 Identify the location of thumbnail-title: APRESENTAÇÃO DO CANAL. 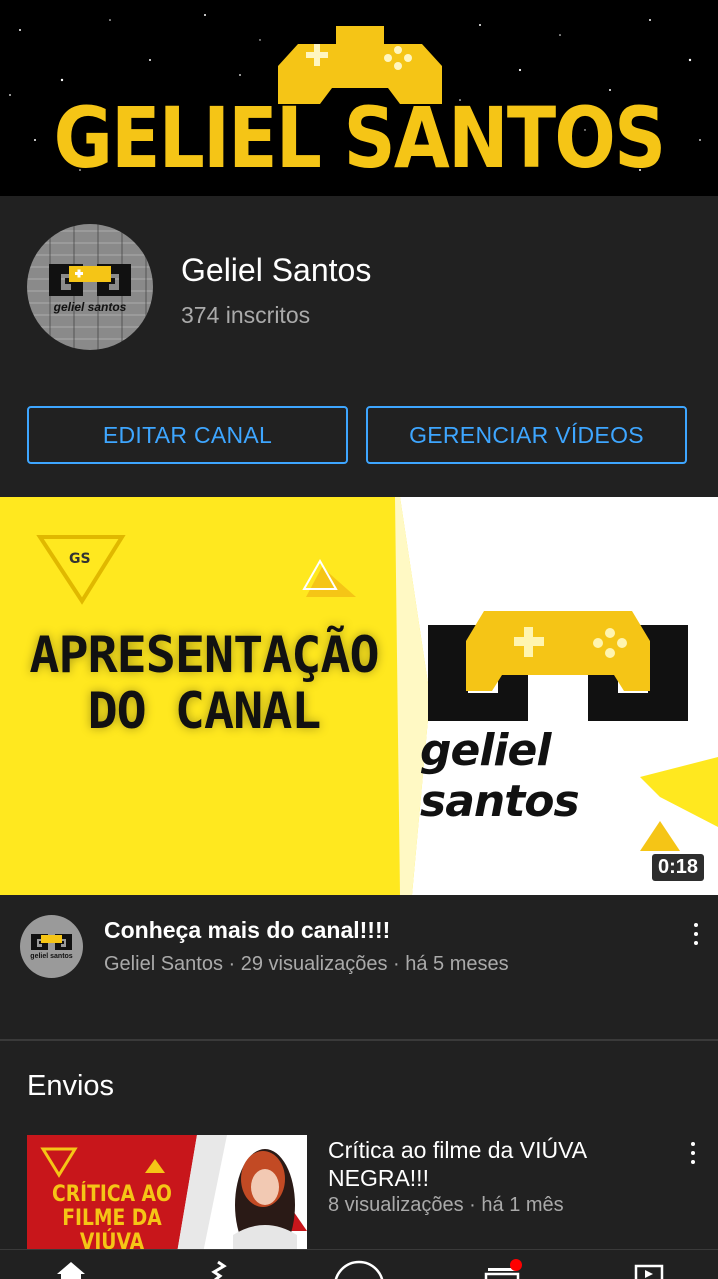
(204, 683).